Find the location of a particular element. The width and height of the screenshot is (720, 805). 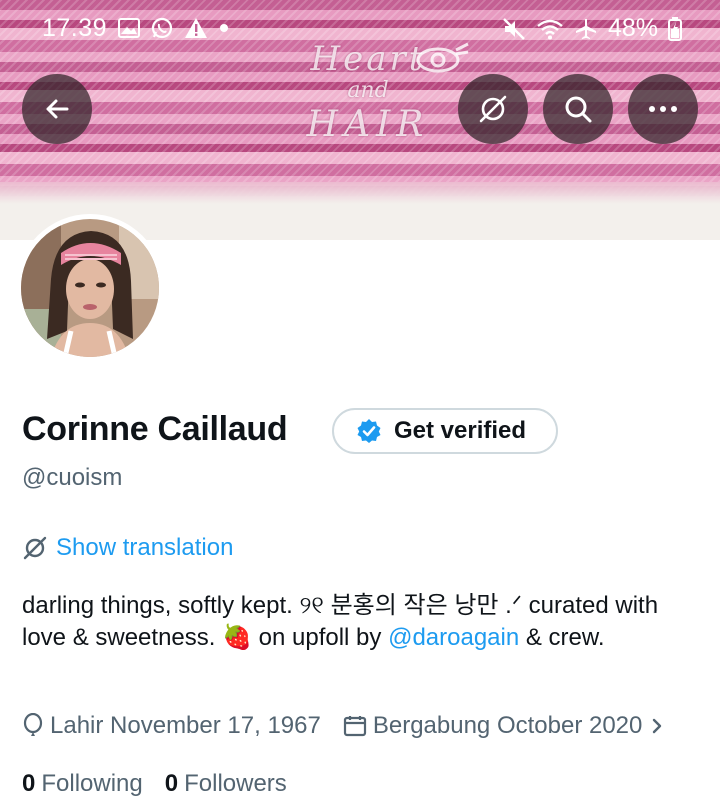

whatsapp-icon is located at coordinates (162, 28).